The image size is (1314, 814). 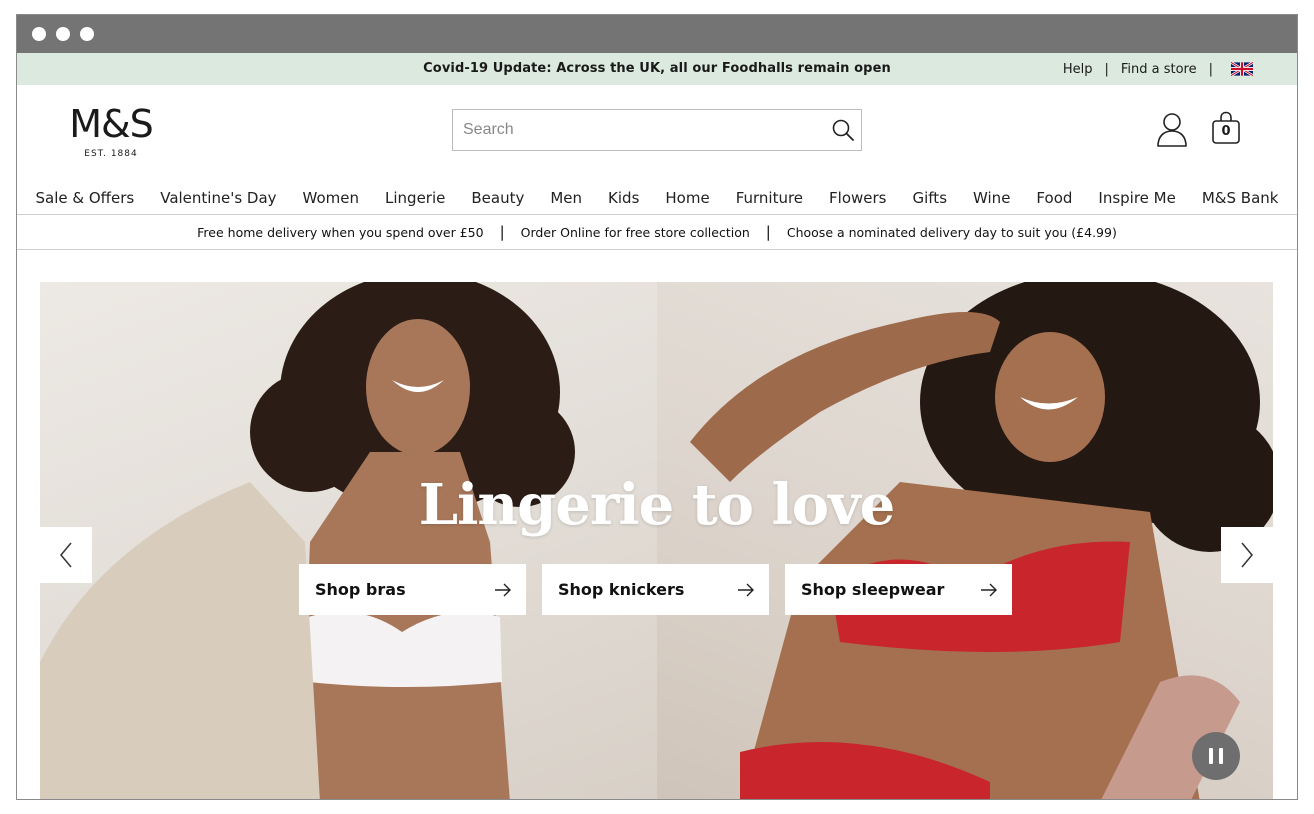 I want to click on hero-cta-group: Shop bras Shop knickers Shop sleepwear, so click(x=655, y=589).